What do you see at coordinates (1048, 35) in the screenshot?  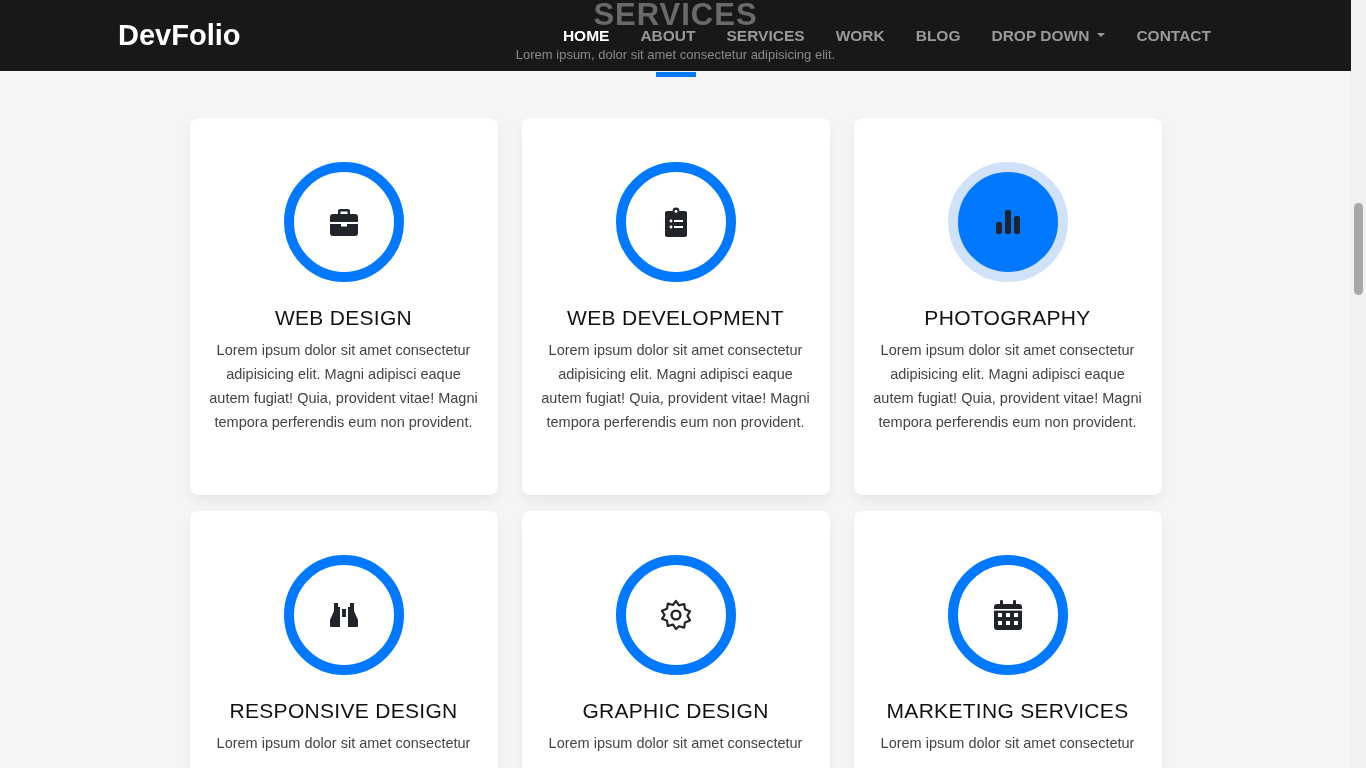 I see `nav-link: DROP DOWN` at bounding box center [1048, 35].